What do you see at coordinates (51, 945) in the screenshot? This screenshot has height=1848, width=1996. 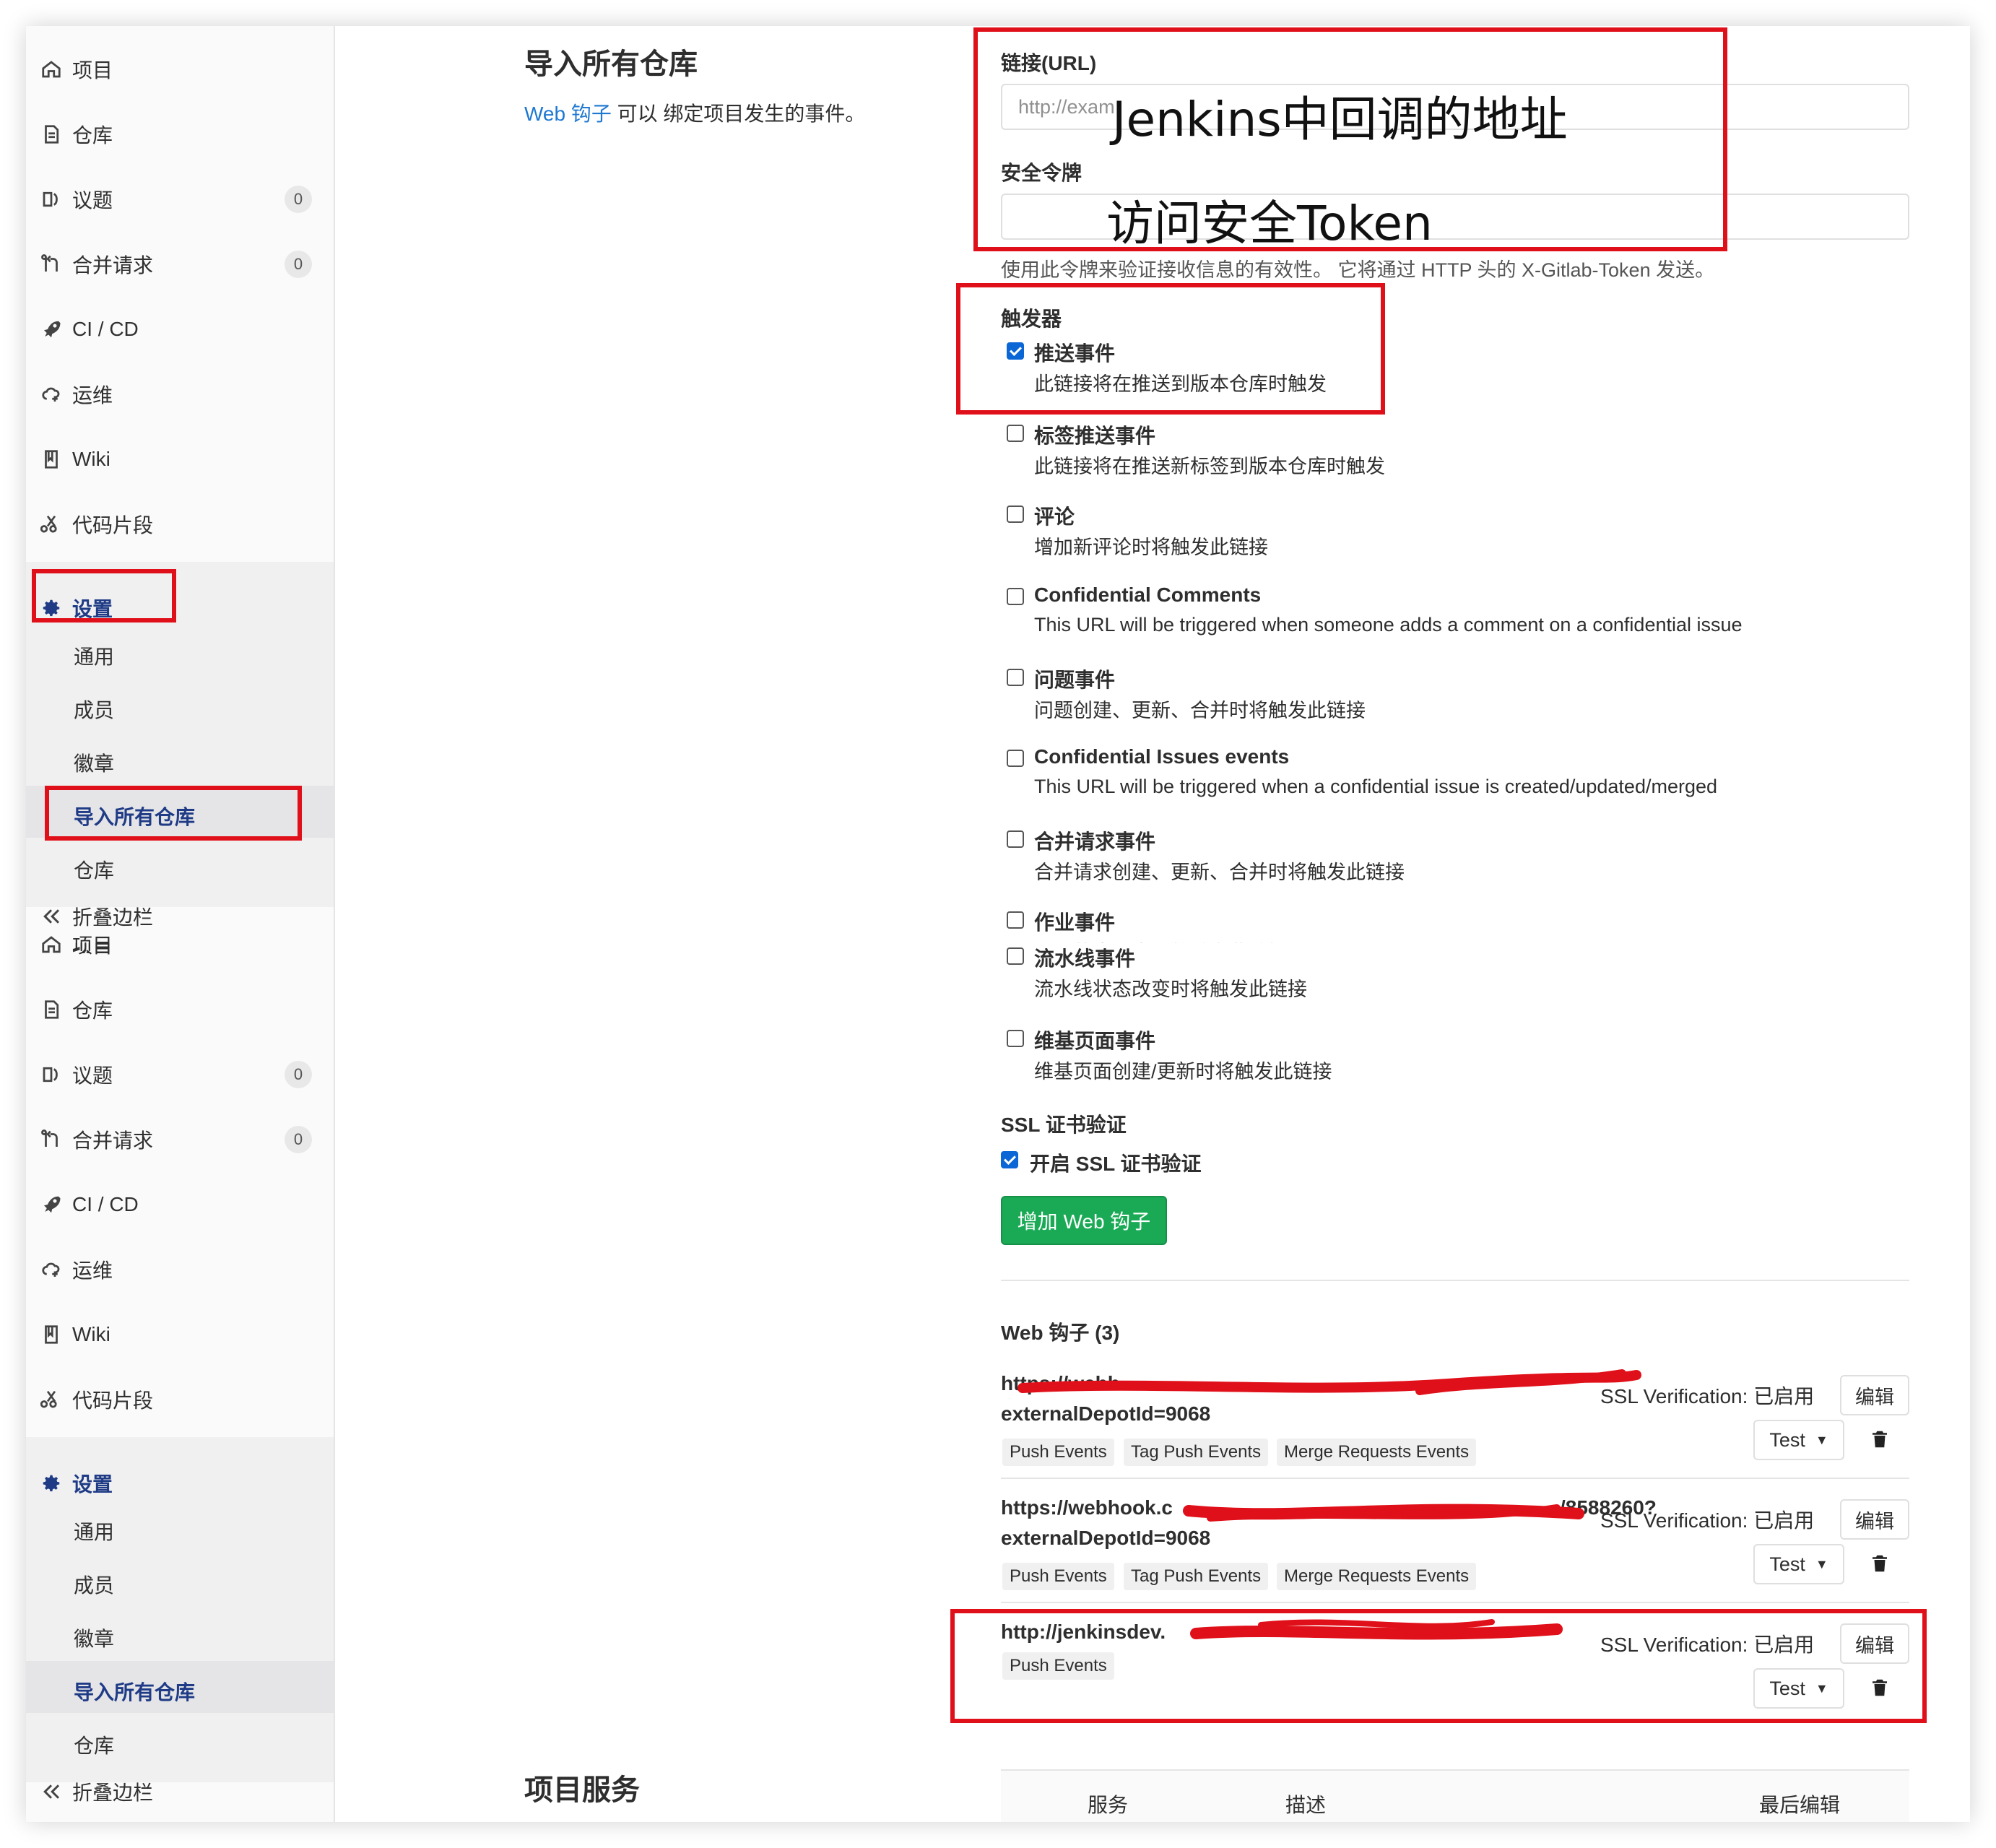 I see `home-icon` at bounding box center [51, 945].